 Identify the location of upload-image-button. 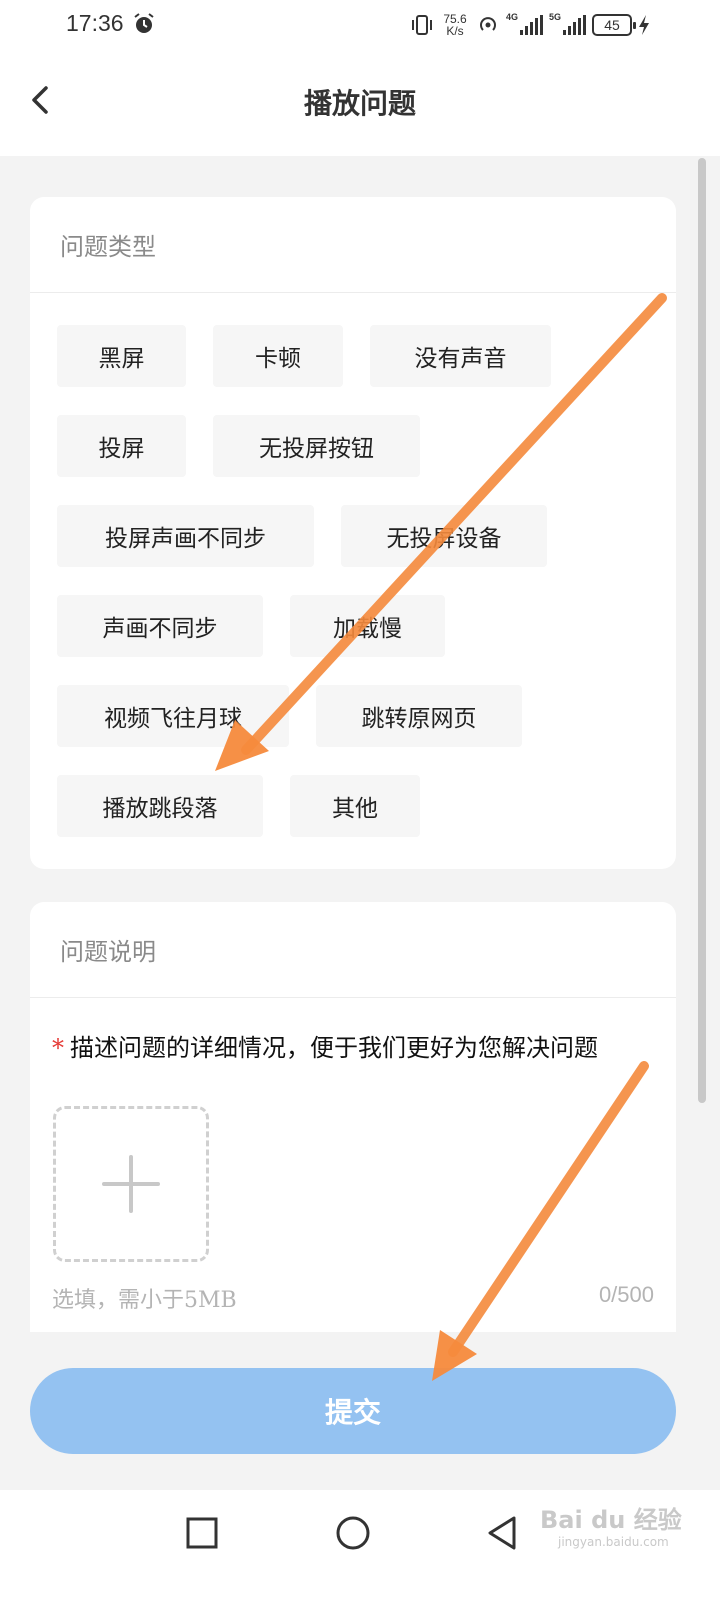
(131, 1184).